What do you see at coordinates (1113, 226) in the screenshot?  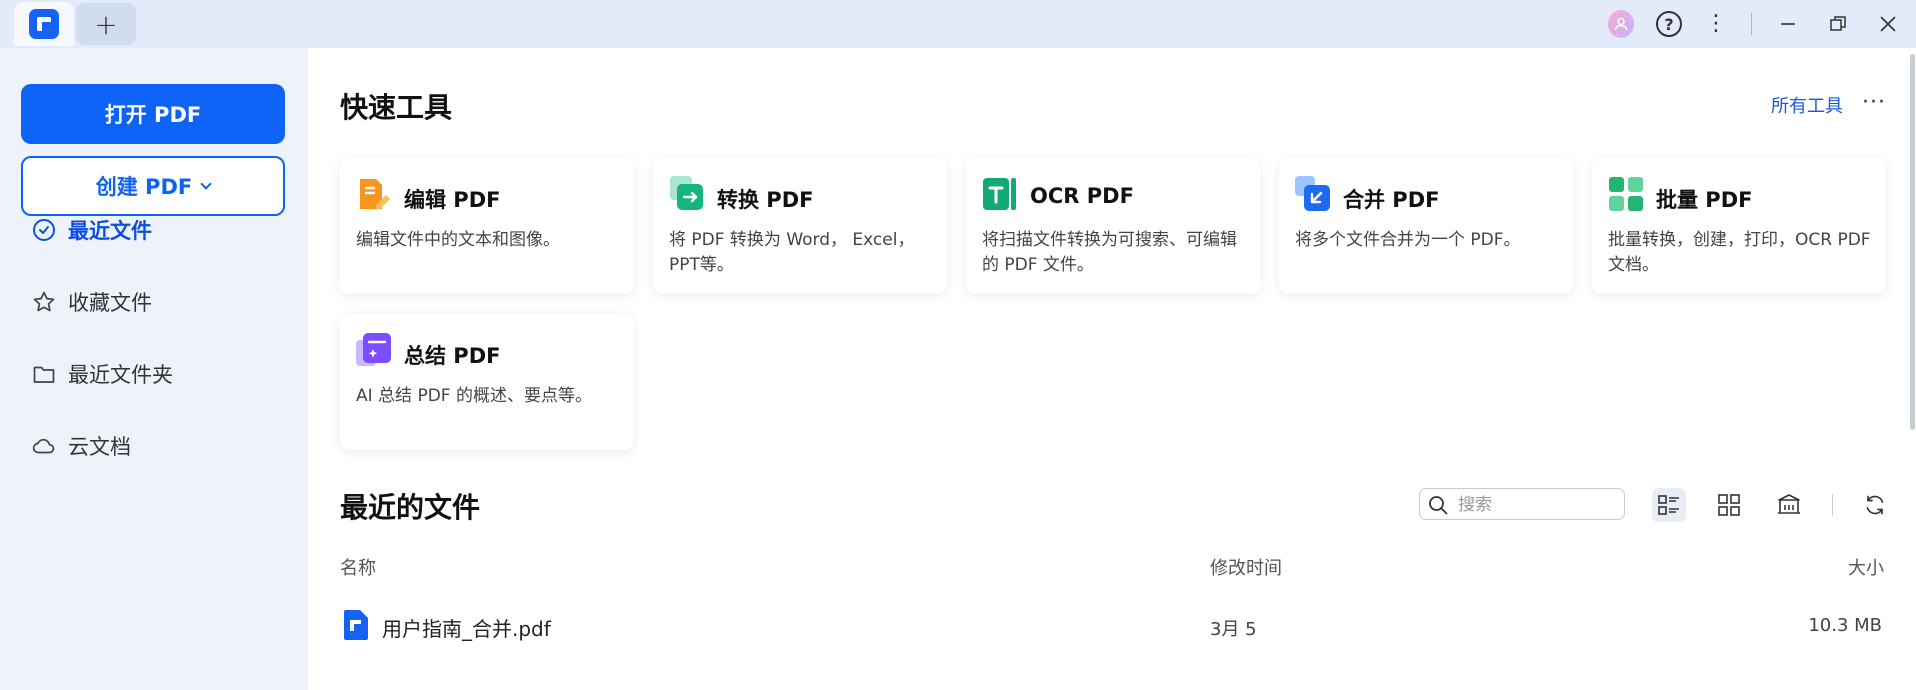 I see `tool-card-ocr-pdf: OCR PDF 将扫描文件转换为可搜索、可编辑的 PDF 文件。` at bounding box center [1113, 226].